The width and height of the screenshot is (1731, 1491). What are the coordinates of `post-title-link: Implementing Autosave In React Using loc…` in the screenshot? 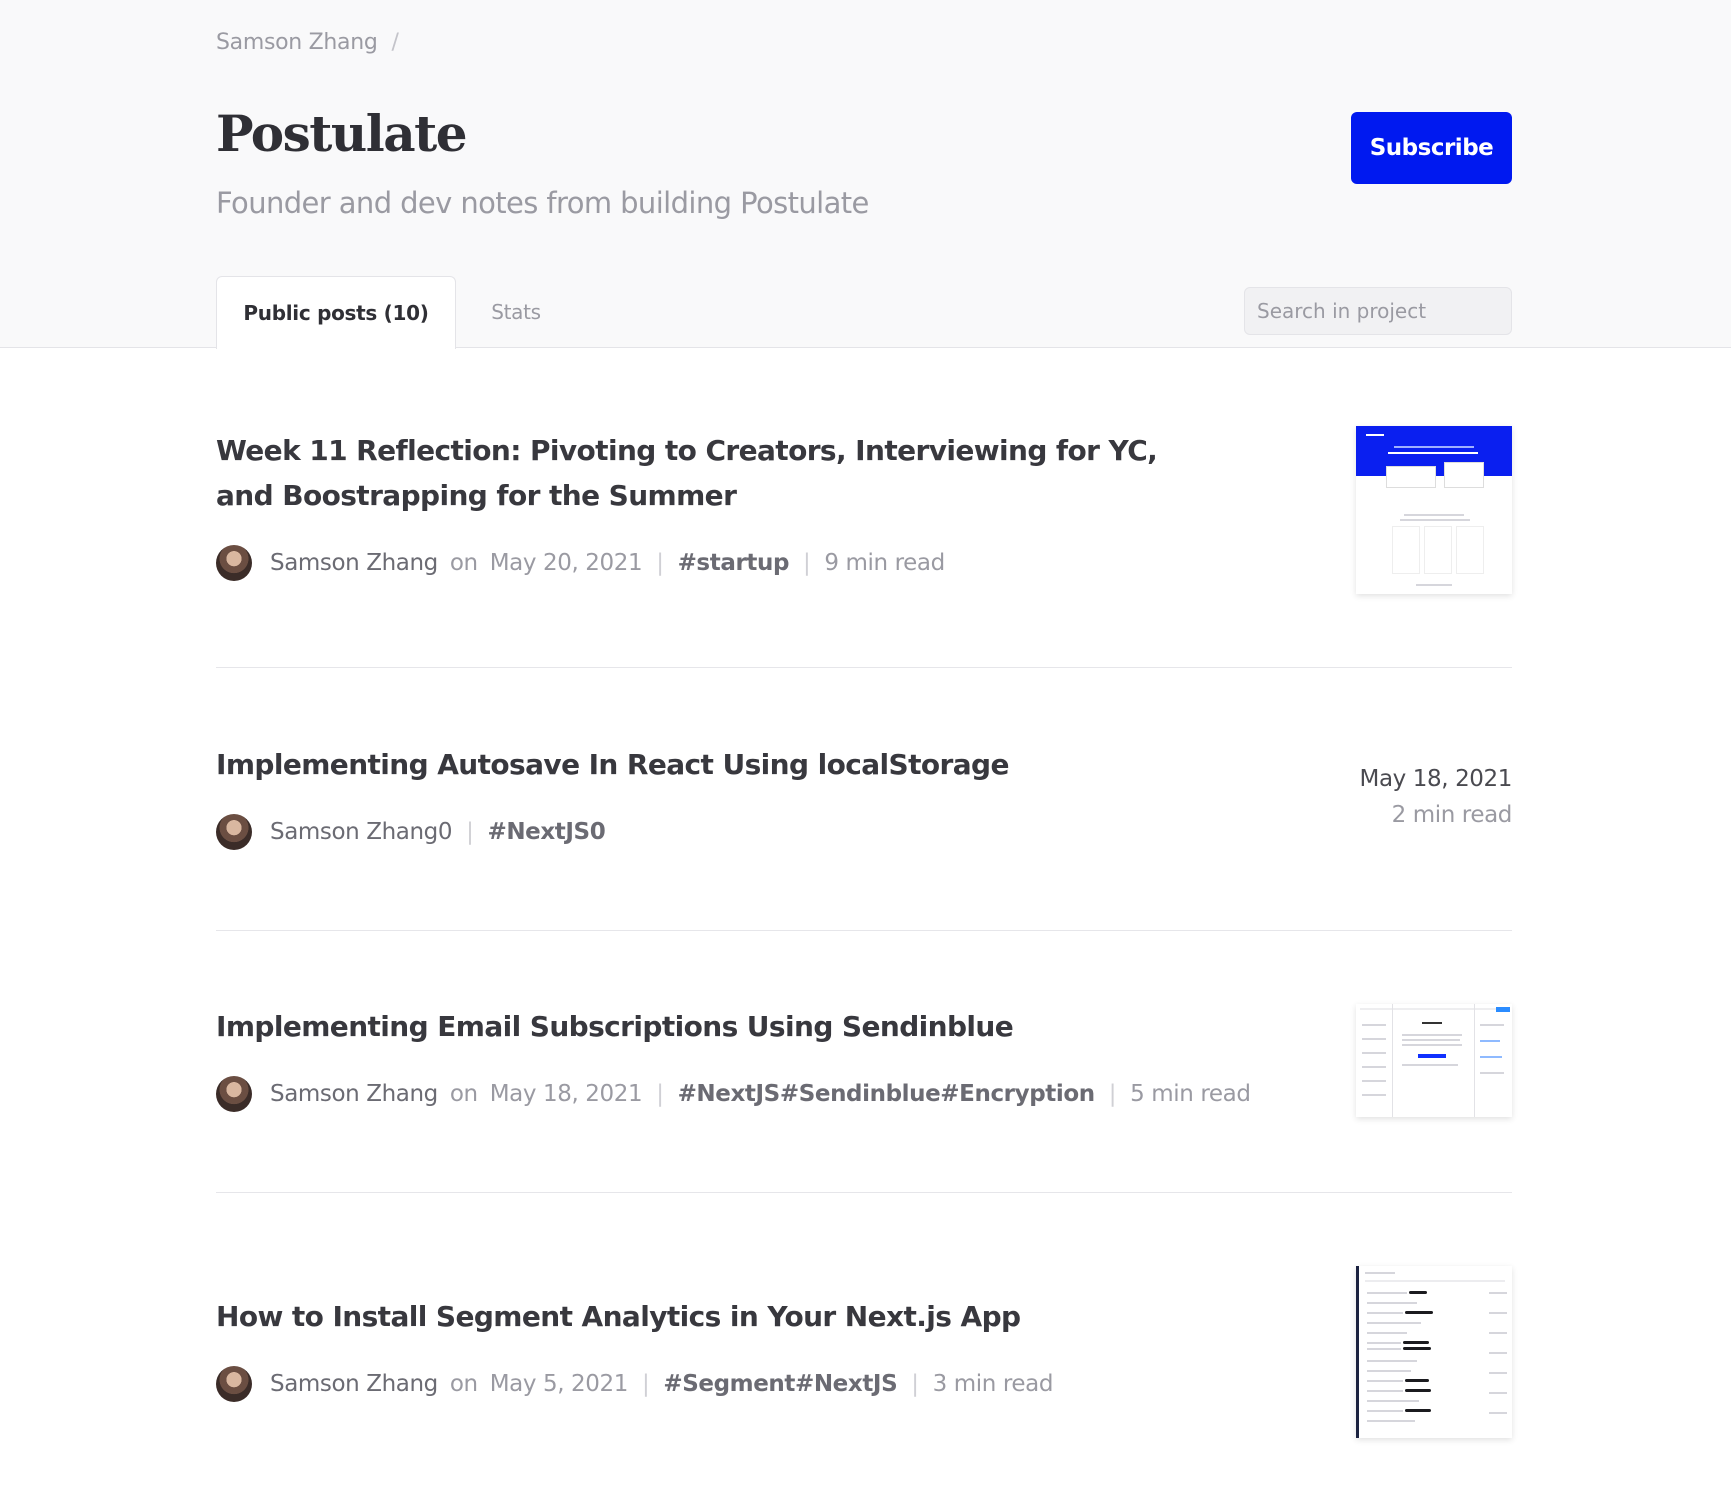 It's located at (706, 764).